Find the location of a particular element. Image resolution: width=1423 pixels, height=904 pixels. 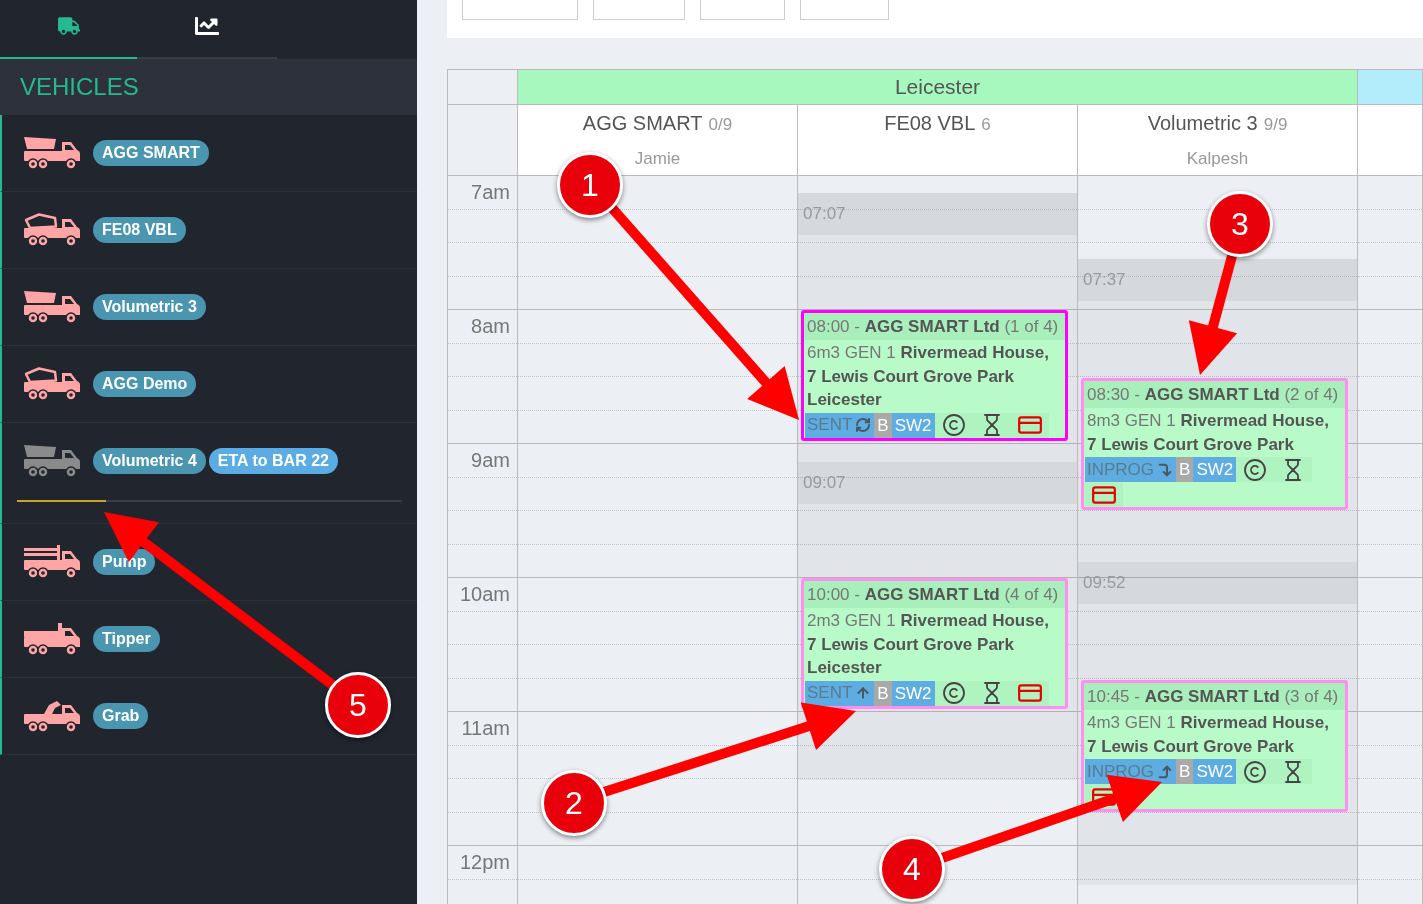

hour-label: 11am is located at coordinates (485, 727).